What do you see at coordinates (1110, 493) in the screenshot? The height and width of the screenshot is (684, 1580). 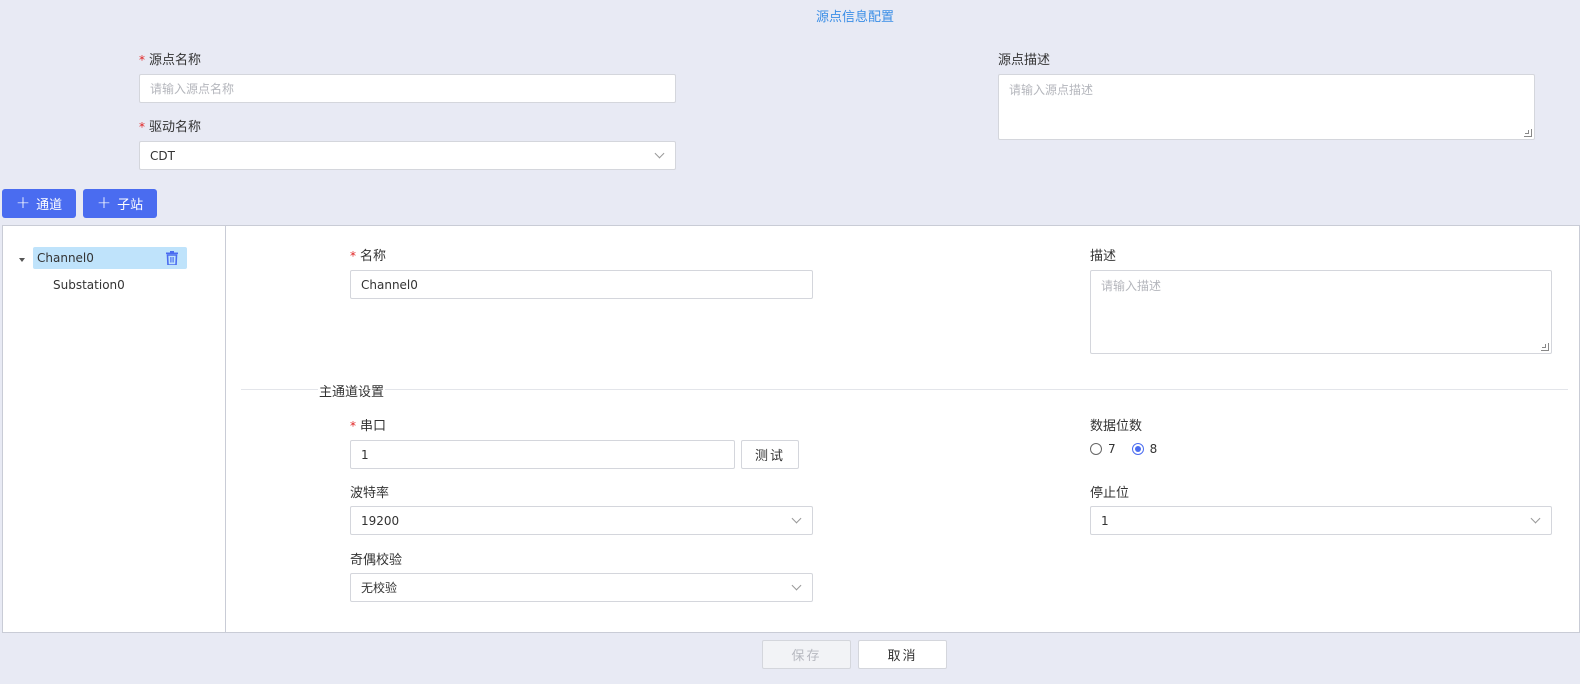 I see `stop-bits-label: 停止位` at bounding box center [1110, 493].